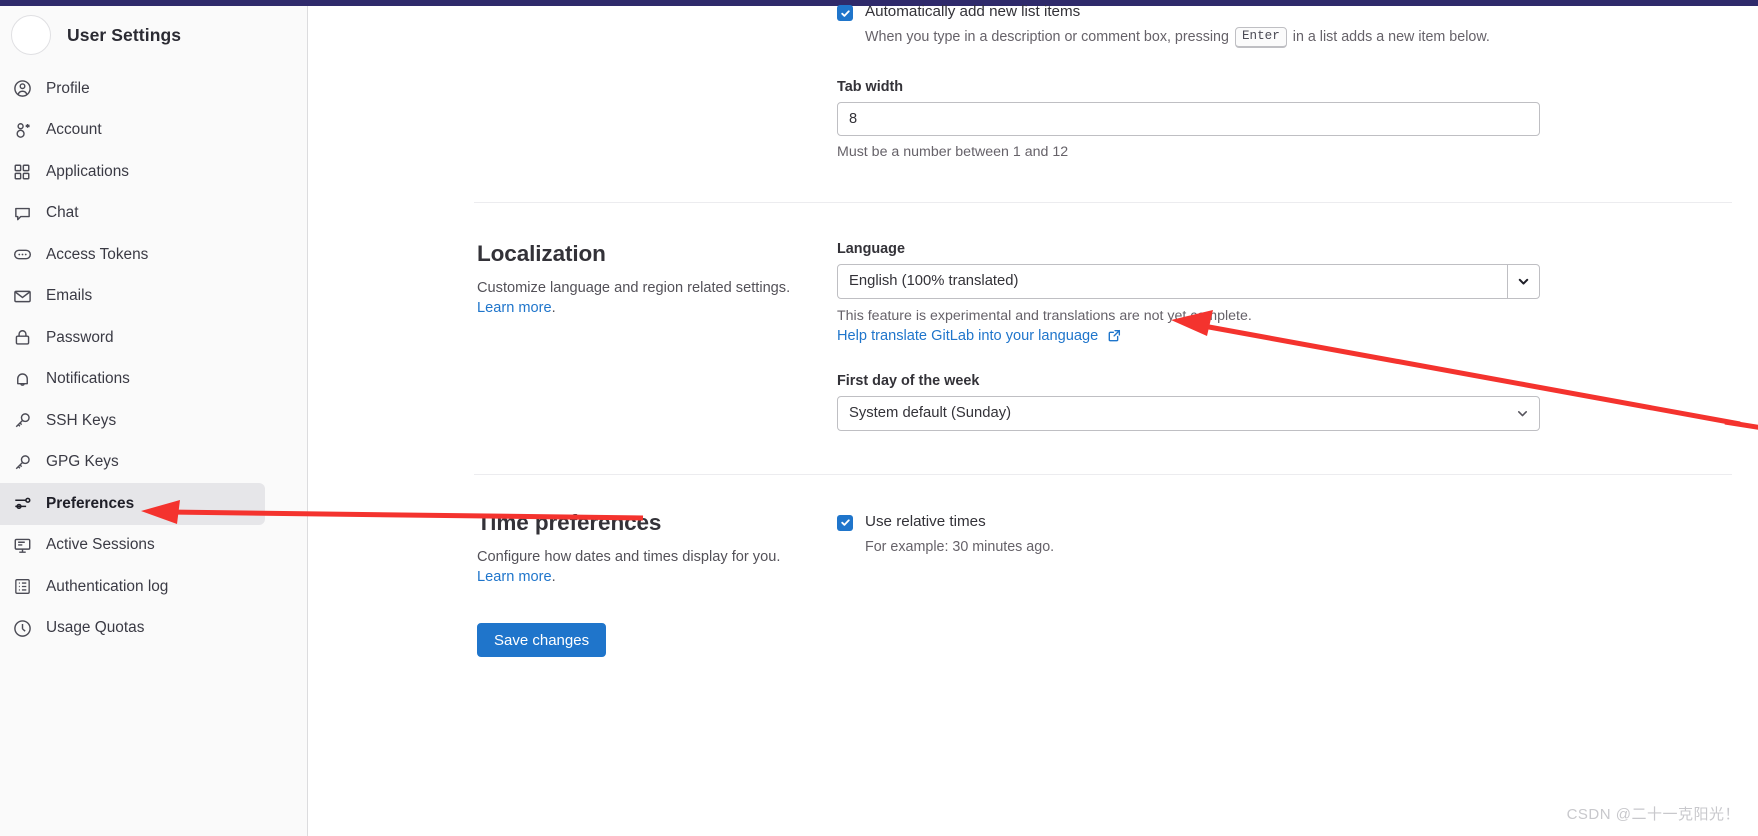  I want to click on user-circle-icon, so click(22, 89).